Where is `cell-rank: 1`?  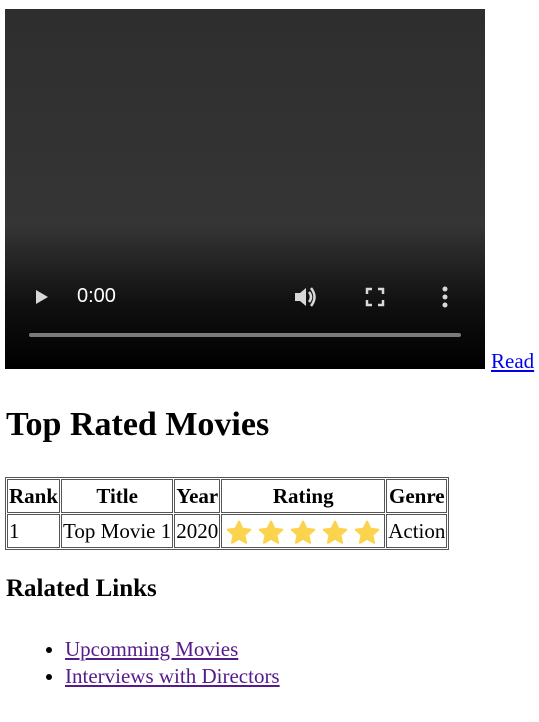
cell-rank: 1 is located at coordinates (34, 531).